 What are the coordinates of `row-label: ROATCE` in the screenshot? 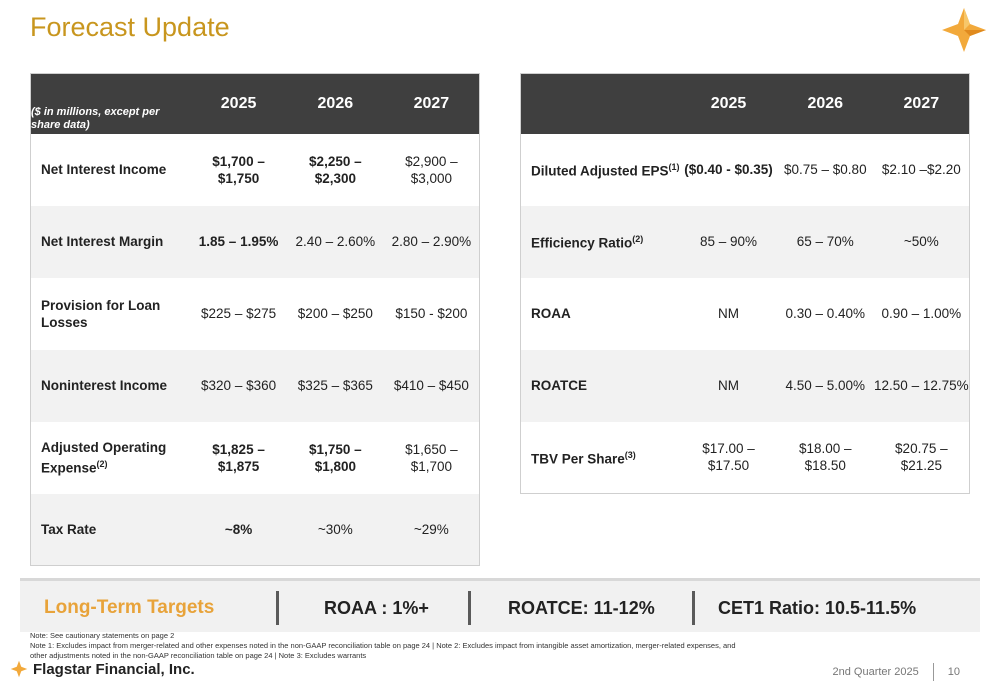 It's located at (600, 385).